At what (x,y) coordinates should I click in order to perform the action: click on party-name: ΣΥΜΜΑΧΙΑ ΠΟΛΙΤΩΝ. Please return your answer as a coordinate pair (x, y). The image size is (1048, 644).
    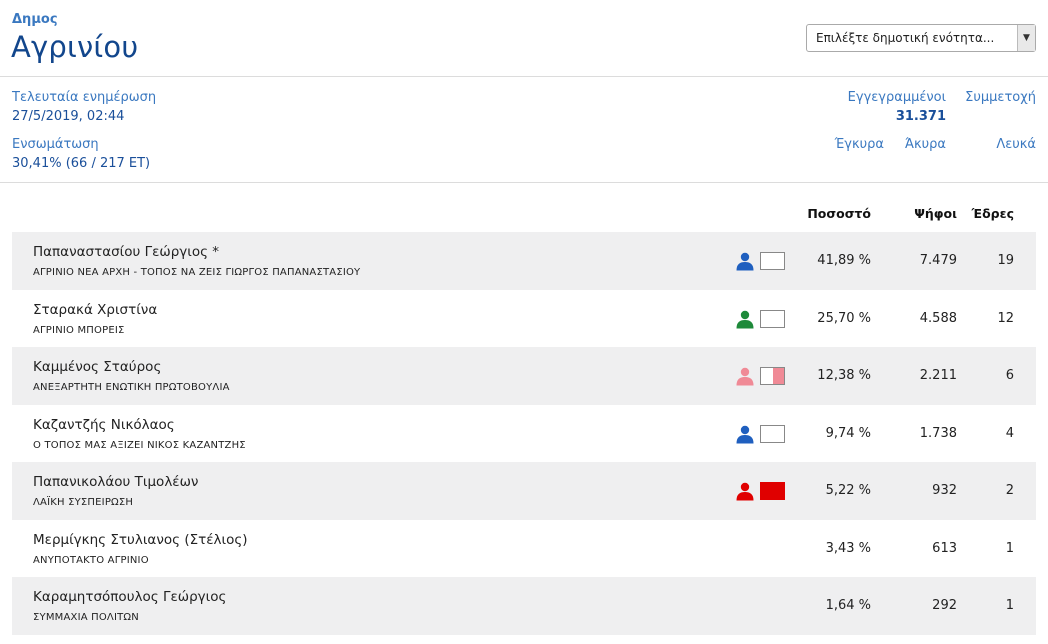
    Looking at the image, I should click on (86, 617).